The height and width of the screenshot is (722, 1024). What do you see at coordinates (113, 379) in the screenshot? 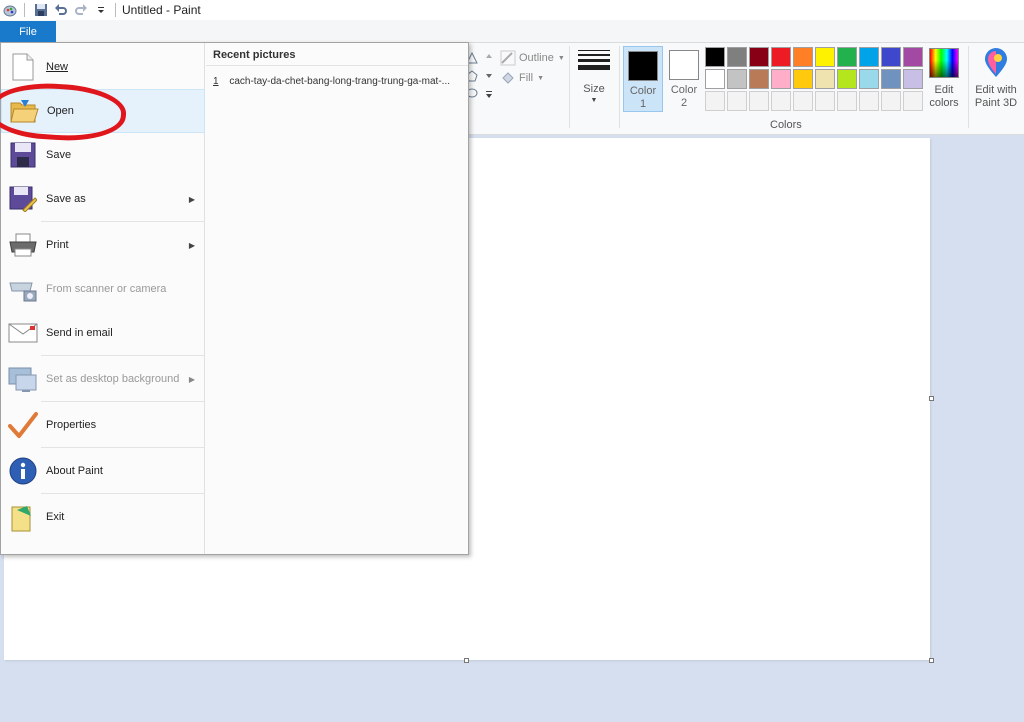
I see `menu-label: Set as desktop background` at bounding box center [113, 379].